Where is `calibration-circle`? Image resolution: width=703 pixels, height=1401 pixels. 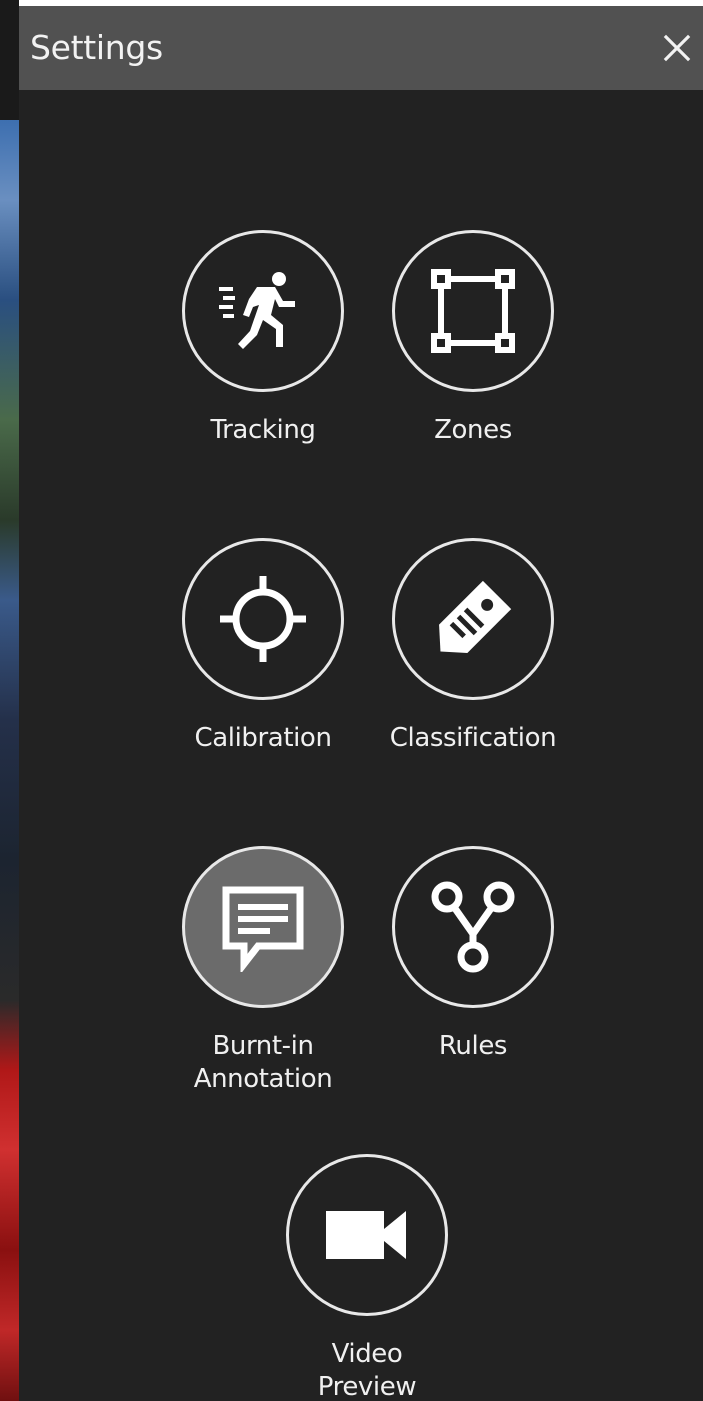
calibration-circle is located at coordinates (263, 619).